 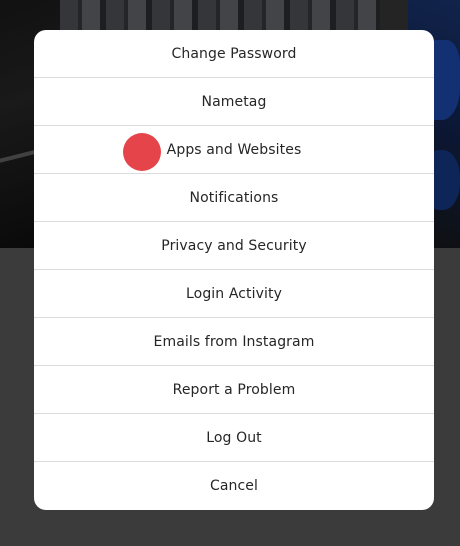 What do you see at coordinates (234, 390) in the screenshot?
I see `report-a-problem-button: Report a Problem` at bounding box center [234, 390].